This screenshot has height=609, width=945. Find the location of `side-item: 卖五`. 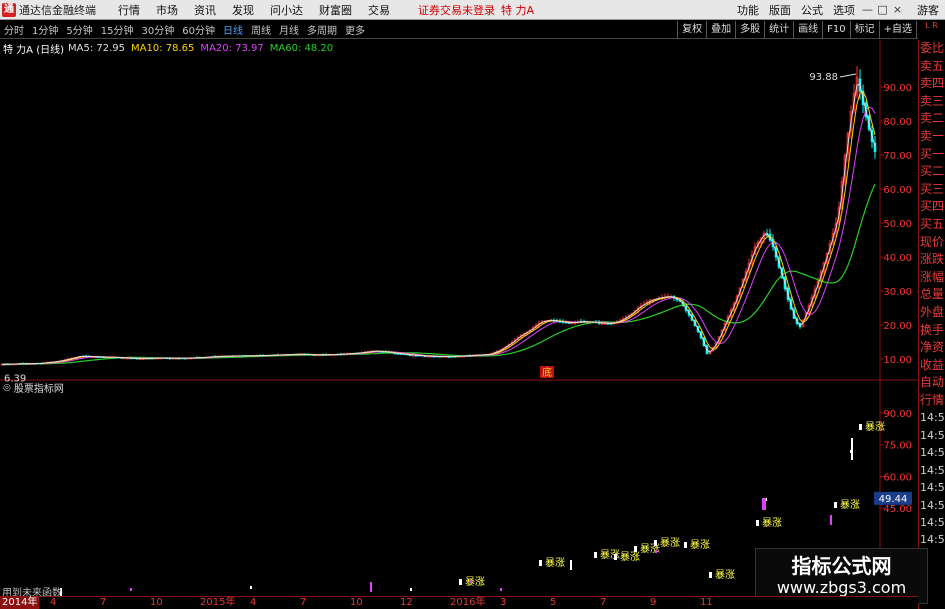

side-item: 卖五 is located at coordinates (932, 67).